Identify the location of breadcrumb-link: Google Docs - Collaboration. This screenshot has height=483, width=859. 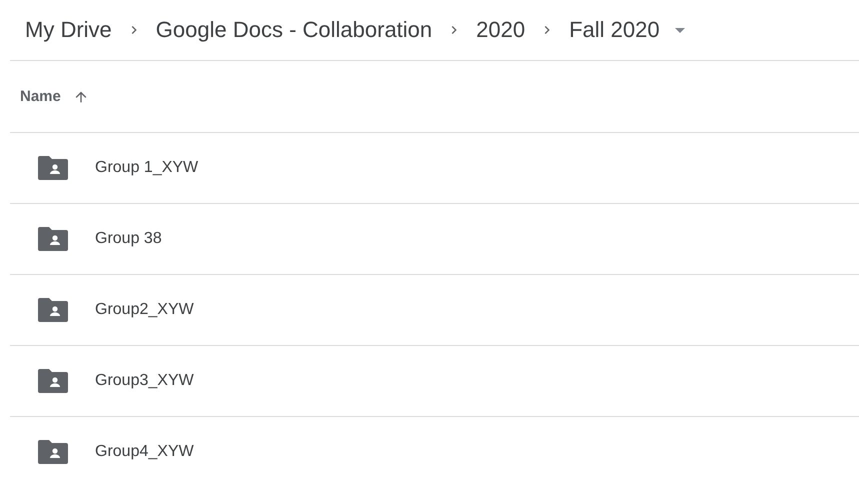
(294, 30).